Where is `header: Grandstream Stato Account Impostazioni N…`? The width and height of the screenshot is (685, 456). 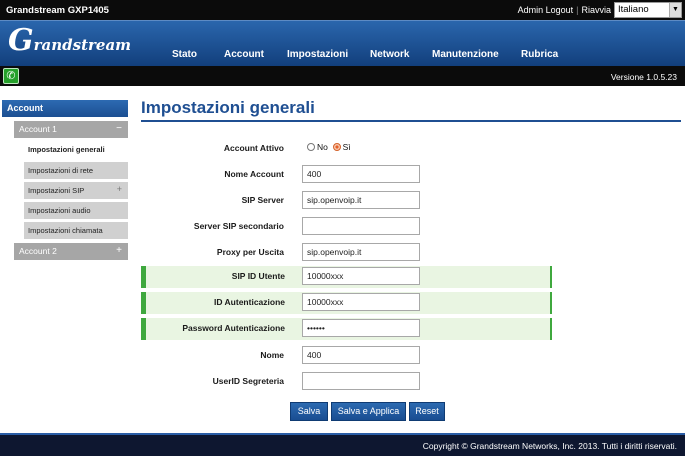 header: Grandstream Stato Account Impostazioni N… is located at coordinates (342, 43).